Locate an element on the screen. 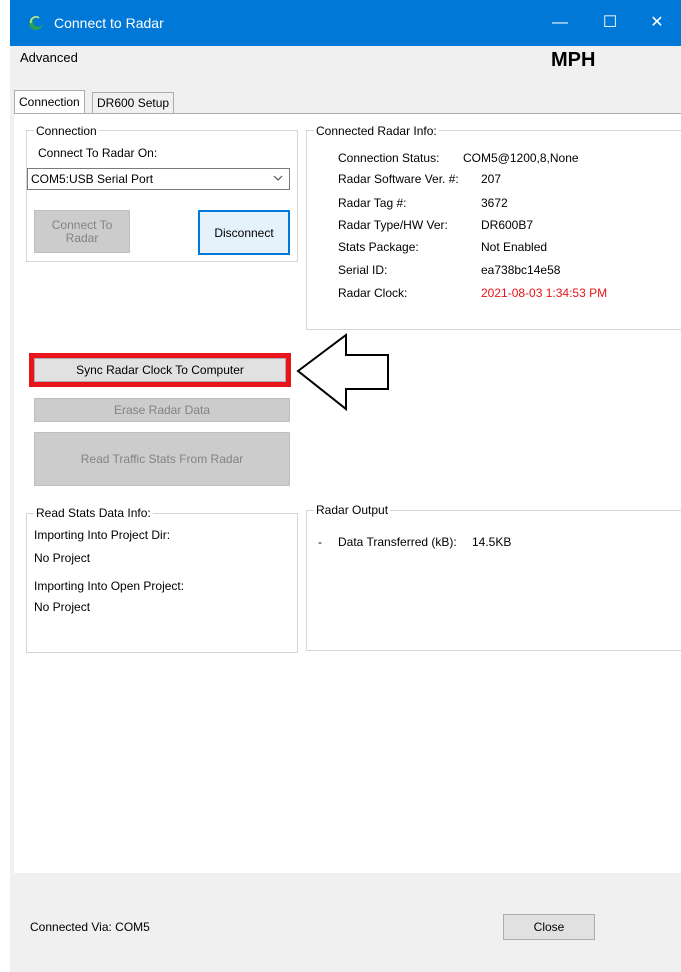 The width and height of the screenshot is (681, 972). connect-on-label: Connect To Radar On: is located at coordinates (98, 153).